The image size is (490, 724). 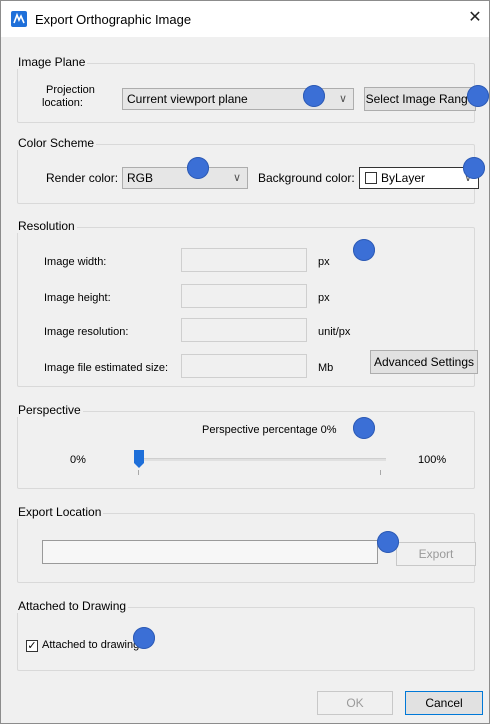 I want to click on render-color-select: RGB ∨, so click(x=185, y=178).